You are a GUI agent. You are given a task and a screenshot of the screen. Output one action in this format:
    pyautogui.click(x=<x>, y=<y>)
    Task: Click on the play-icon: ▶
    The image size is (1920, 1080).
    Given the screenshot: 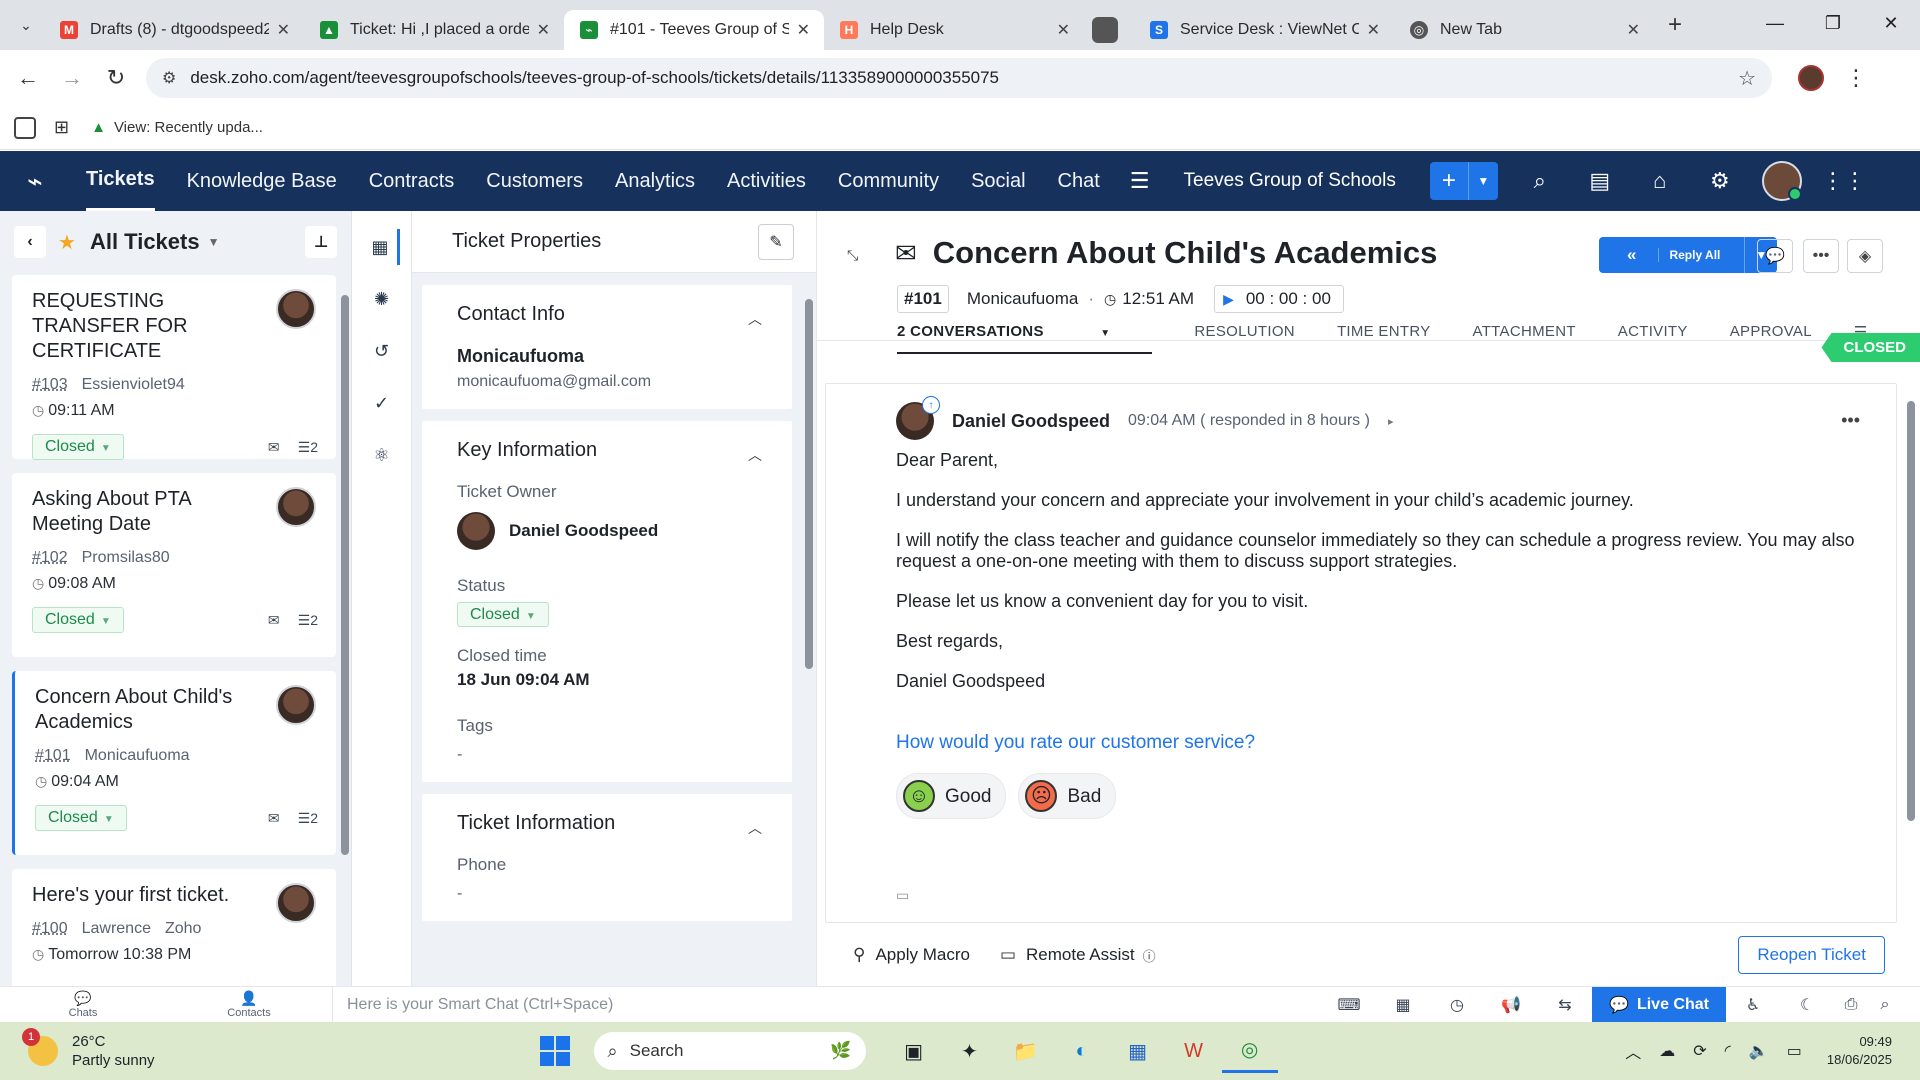 What is the action you would take?
    pyautogui.click(x=1228, y=299)
    